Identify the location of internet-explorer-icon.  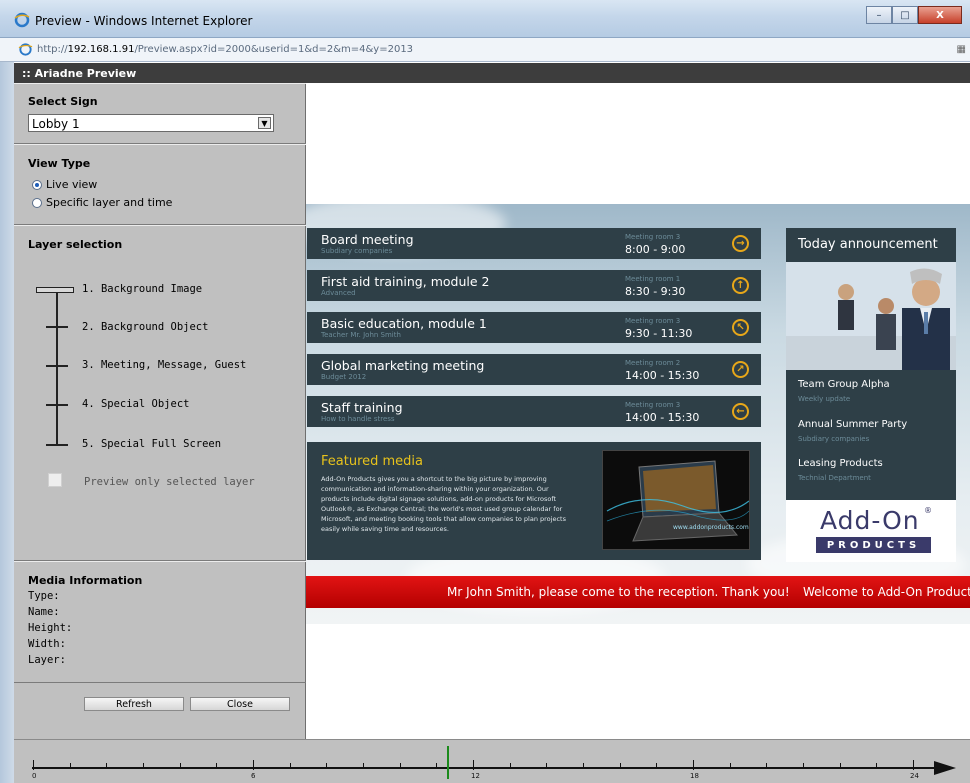
(22, 20).